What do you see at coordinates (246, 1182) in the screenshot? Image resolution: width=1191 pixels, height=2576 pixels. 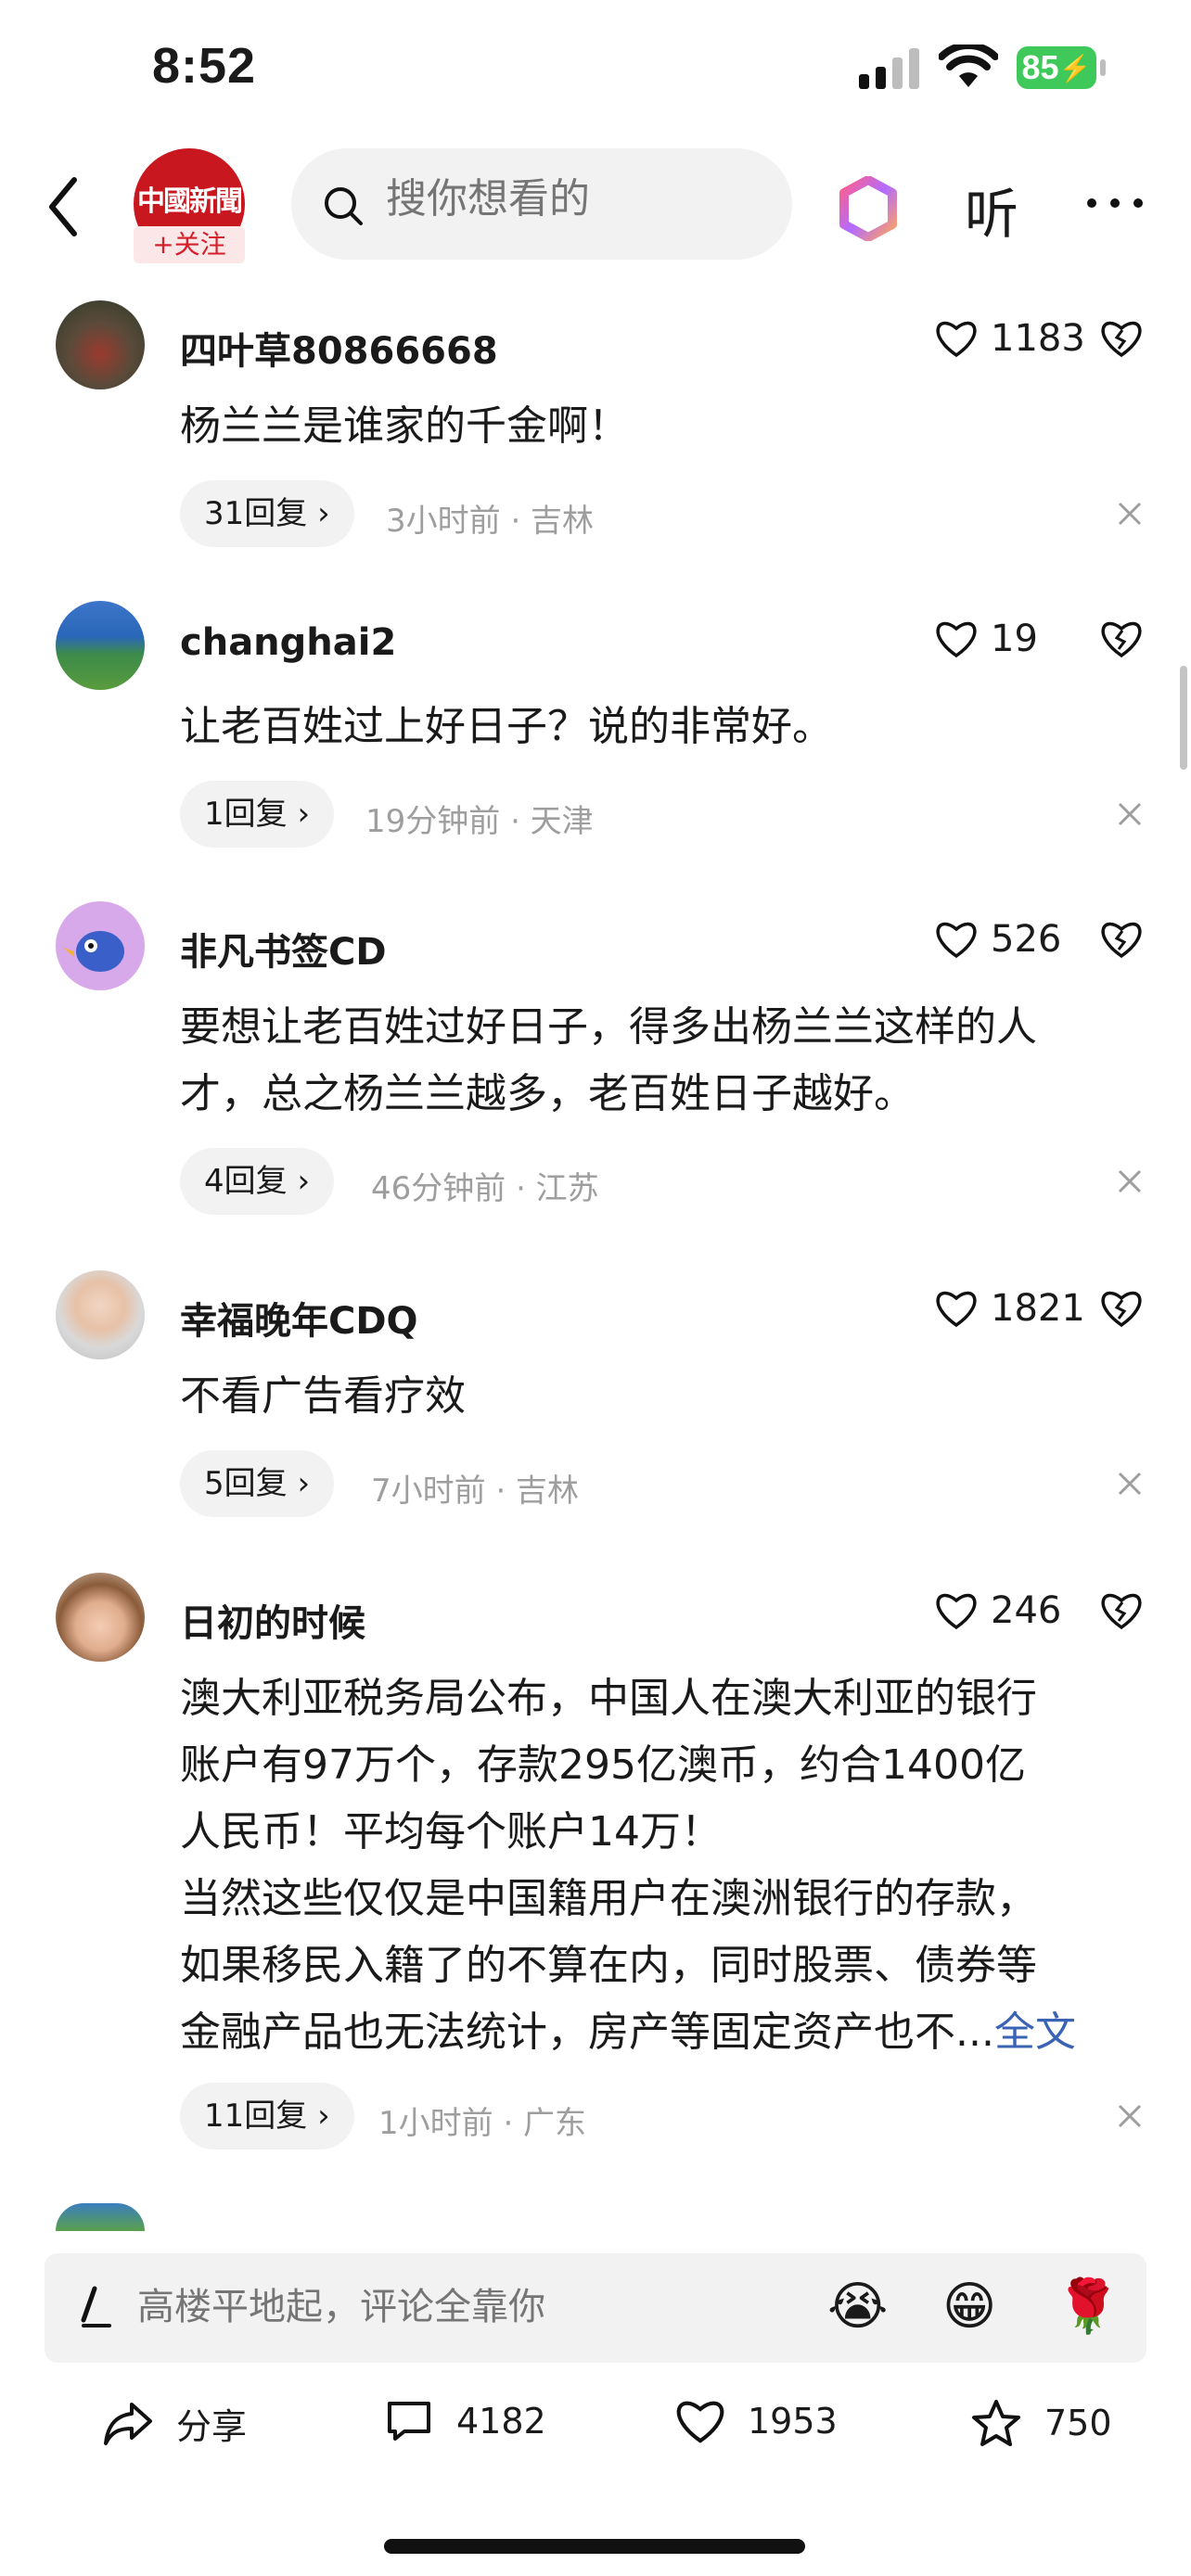 I see `replies-label: 4回复` at bounding box center [246, 1182].